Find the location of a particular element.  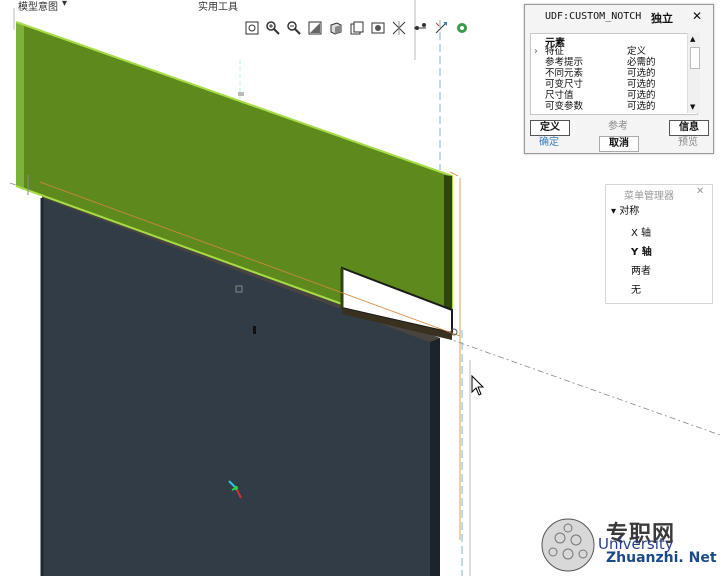

udf-list-scrollbar: ▲ ▼ is located at coordinates (693, 73).